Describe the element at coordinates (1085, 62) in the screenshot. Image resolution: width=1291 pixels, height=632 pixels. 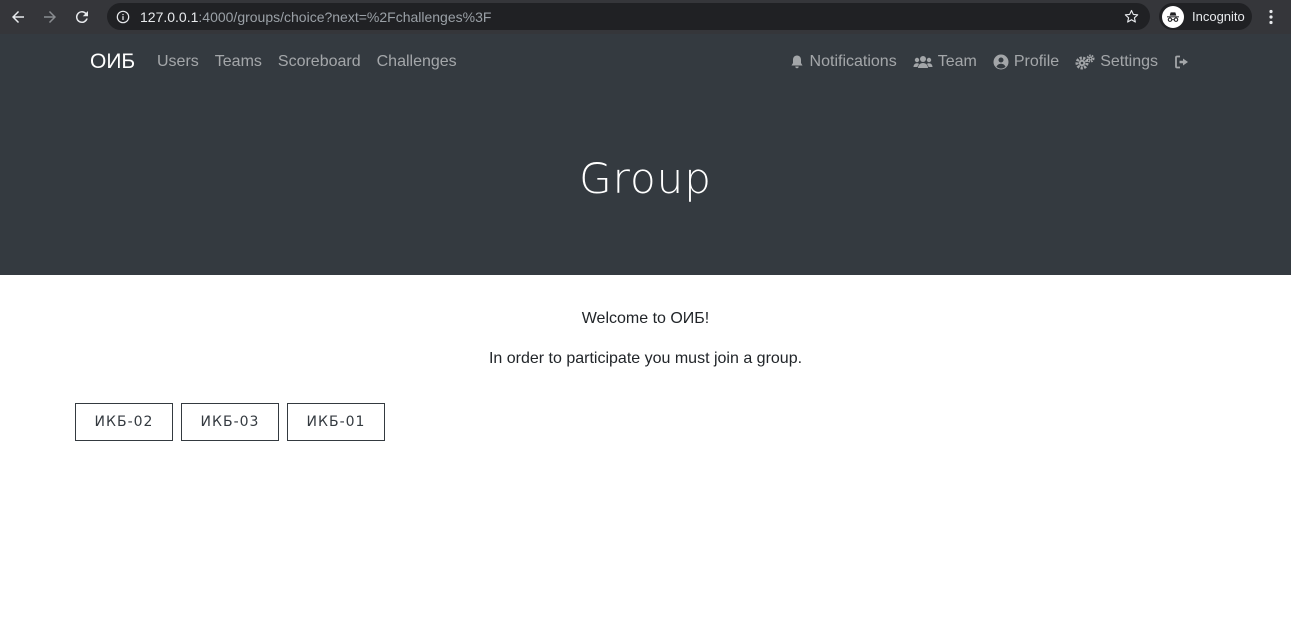
I see `gears-icon` at that location.